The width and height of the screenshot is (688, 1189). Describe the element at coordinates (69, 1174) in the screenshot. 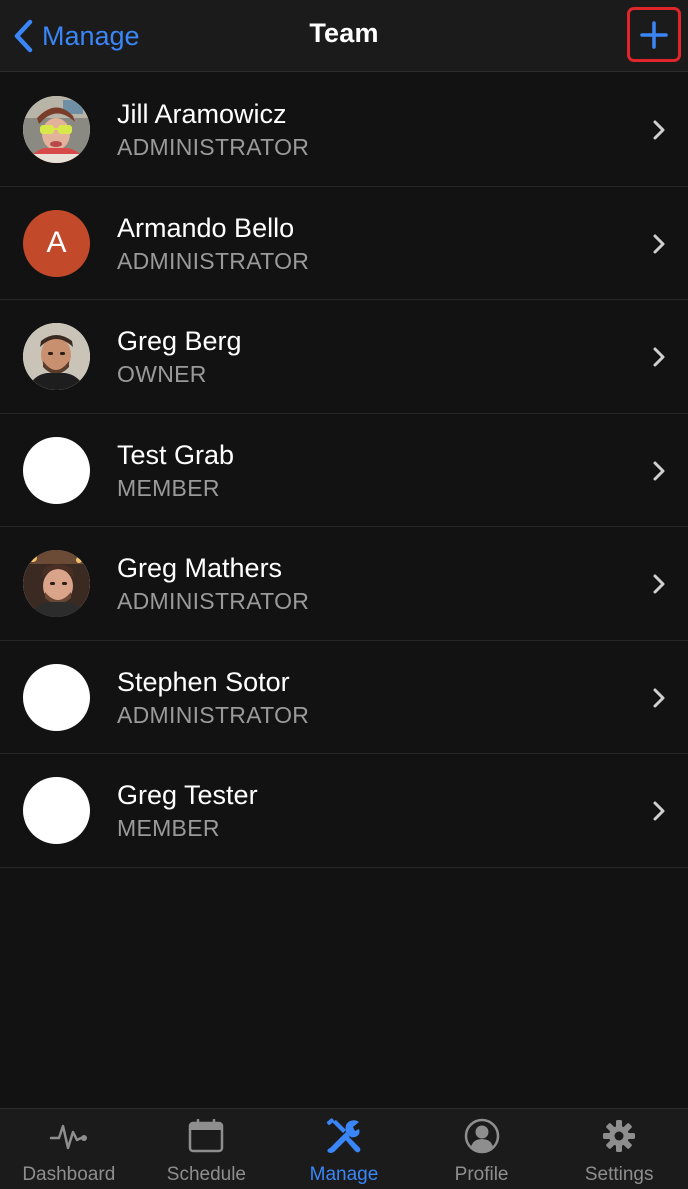

I see `tab-label: Dashboard` at that location.